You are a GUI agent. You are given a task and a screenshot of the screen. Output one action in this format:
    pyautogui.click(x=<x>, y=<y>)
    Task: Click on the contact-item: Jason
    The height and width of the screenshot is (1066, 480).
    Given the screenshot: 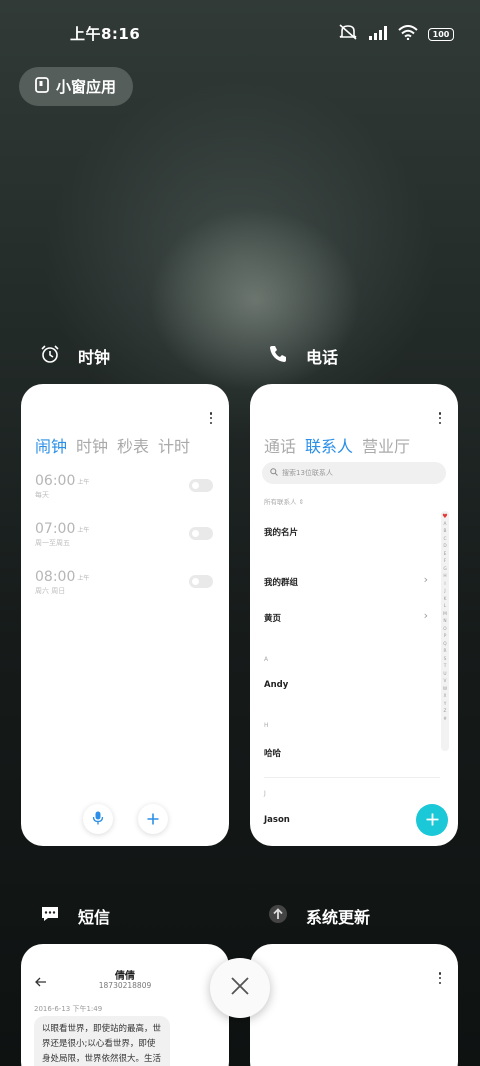 What is the action you would take?
    pyautogui.click(x=277, y=820)
    